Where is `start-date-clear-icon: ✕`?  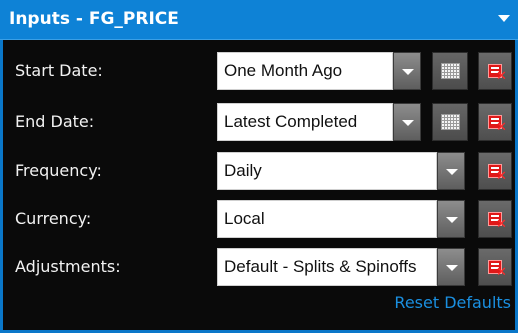
start-date-clear-icon: ✕ is located at coordinates (495, 71).